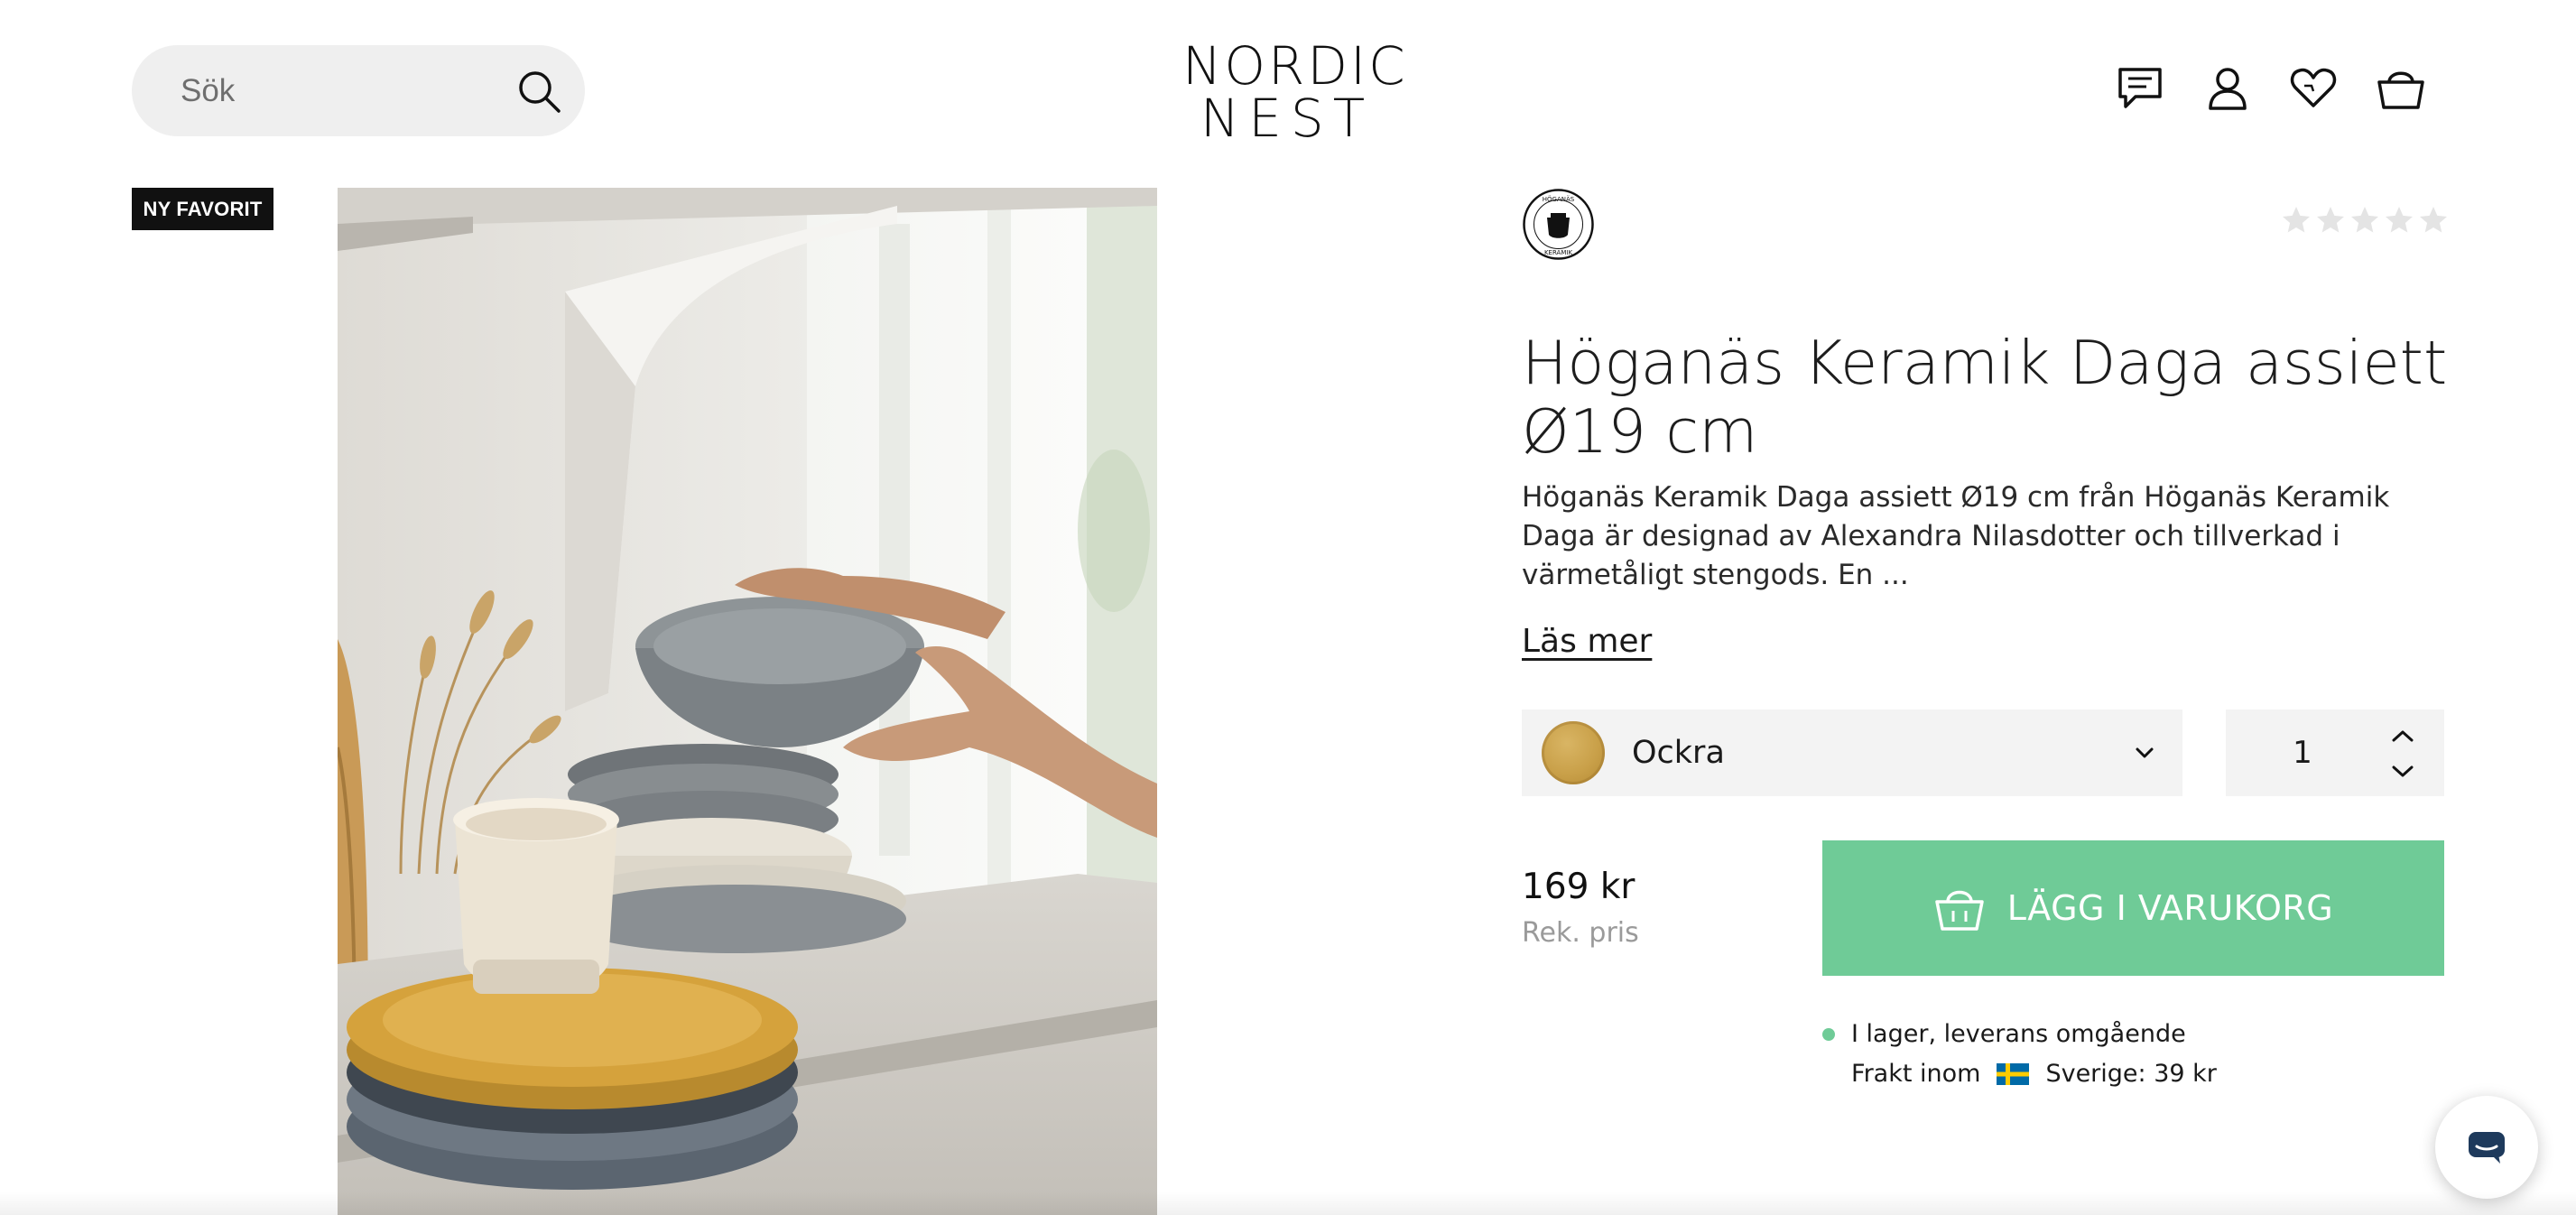  What do you see at coordinates (1559, 199) in the screenshot?
I see `svg-text: HÖGANÄS` at bounding box center [1559, 199].